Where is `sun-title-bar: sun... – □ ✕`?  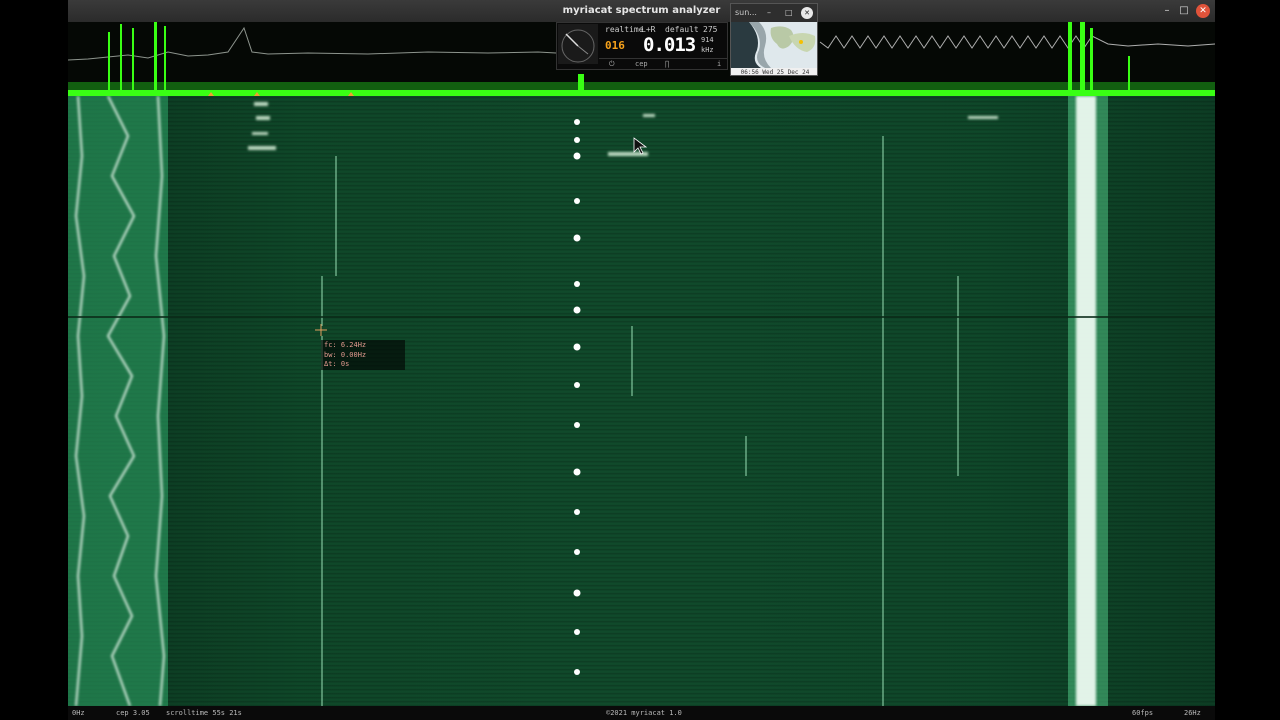
sun-title-bar: sun... – □ ✕ is located at coordinates (774, 13).